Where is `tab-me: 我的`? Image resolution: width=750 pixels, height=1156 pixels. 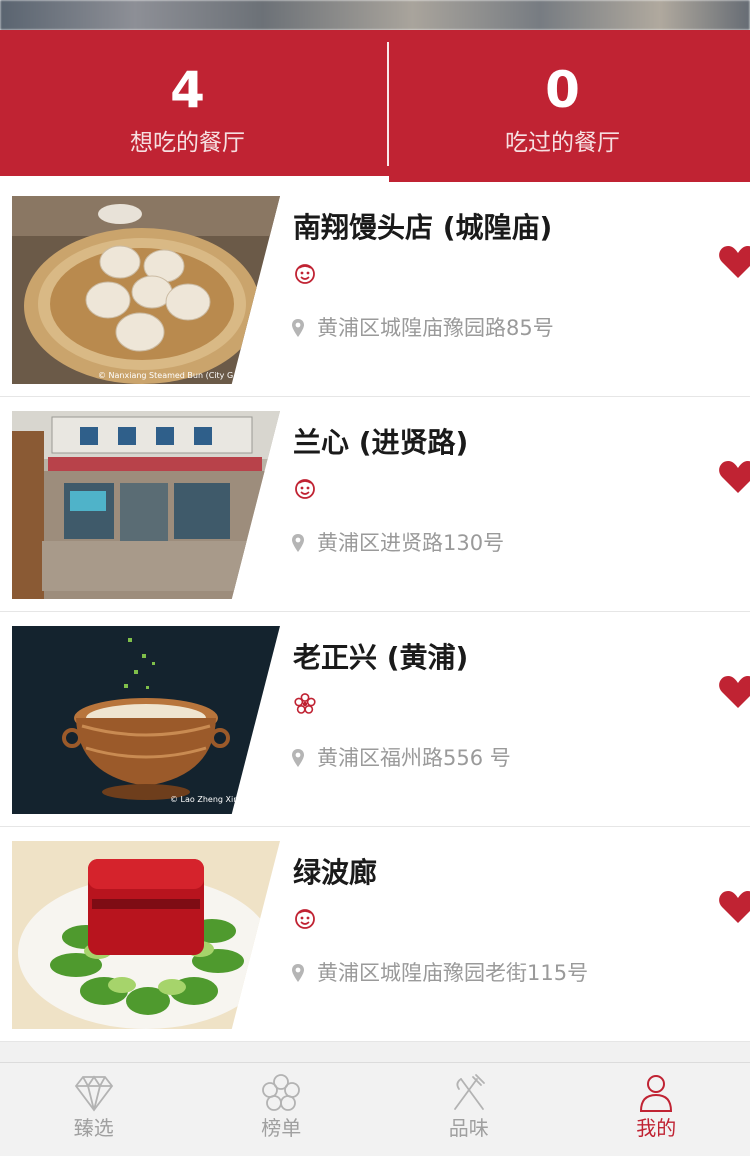 tab-me: 我的 is located at coordinates (656, 1109).